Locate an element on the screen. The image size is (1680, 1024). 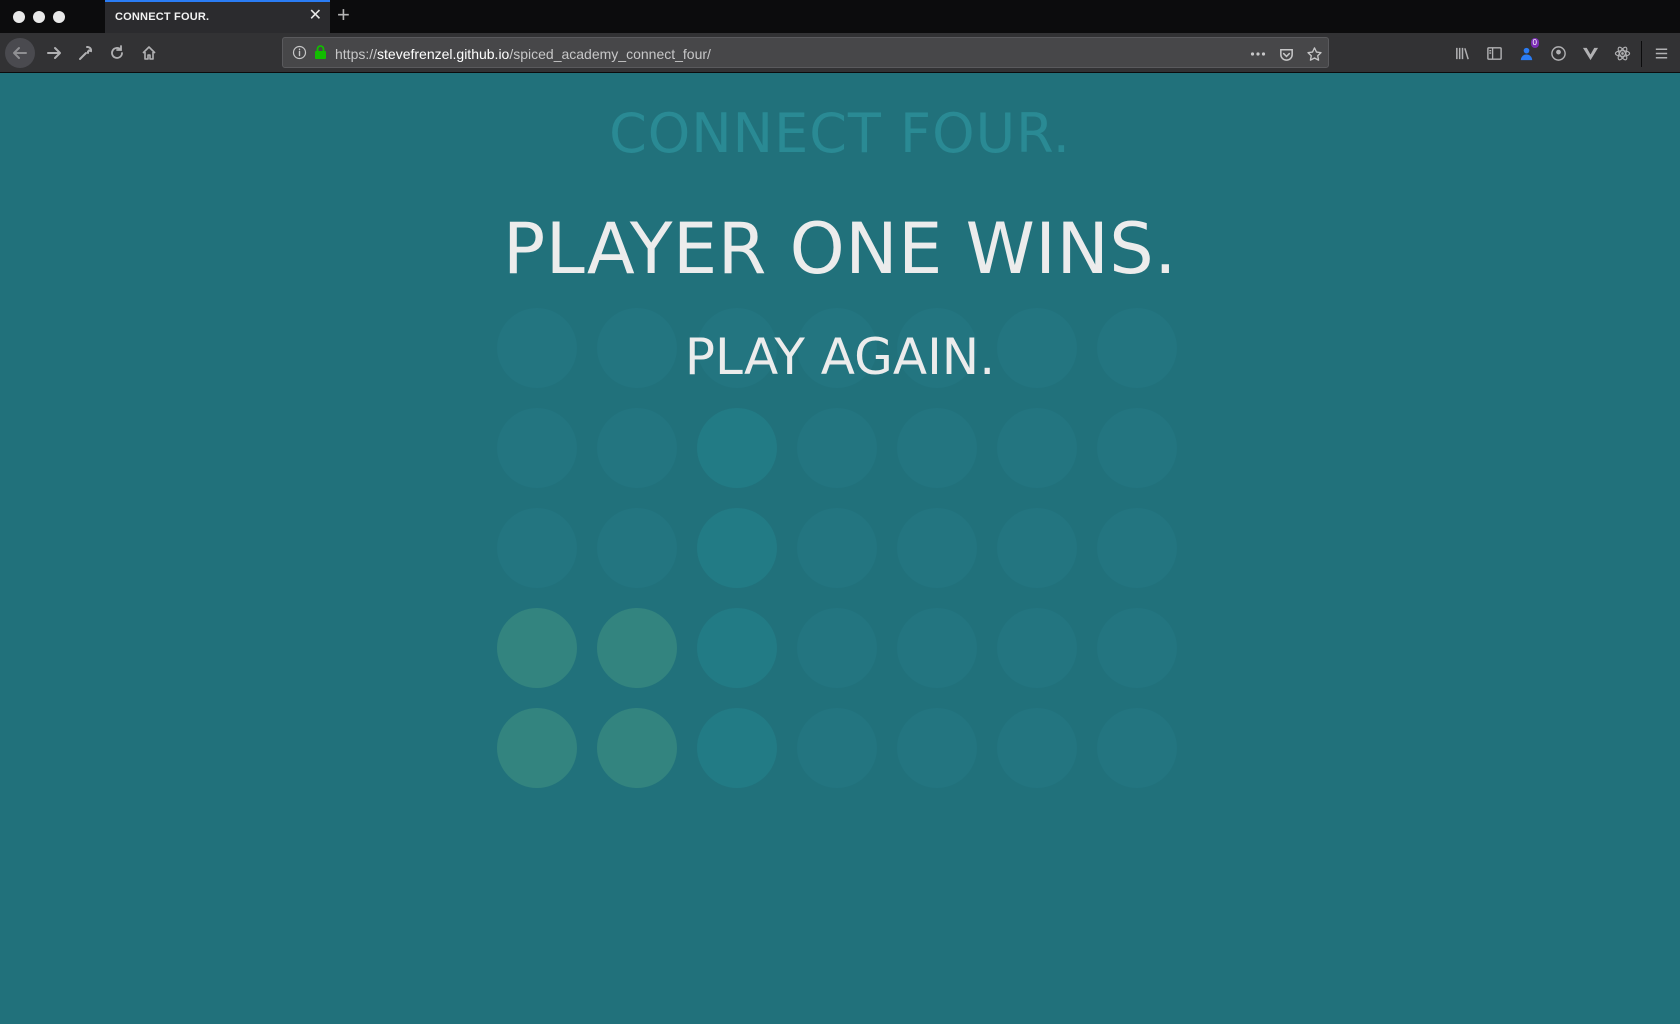
board-slot-r2-c4 is located at coordinates (837, 448).